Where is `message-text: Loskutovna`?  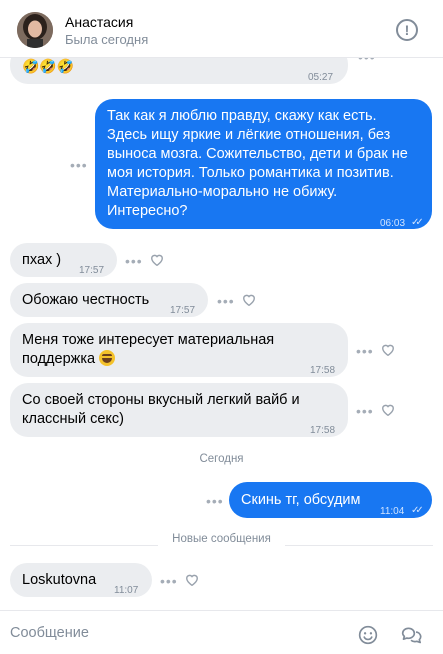 message-text: Loskutovna is located at coordinates (59, 580).